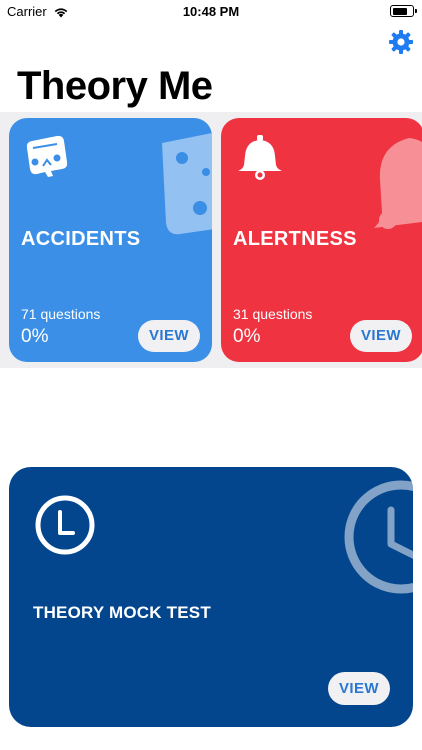  What do you see at coordinates (398, 183) in the screenshot?
I see `bell-watermark-icon` at bounding box center [398, 183].